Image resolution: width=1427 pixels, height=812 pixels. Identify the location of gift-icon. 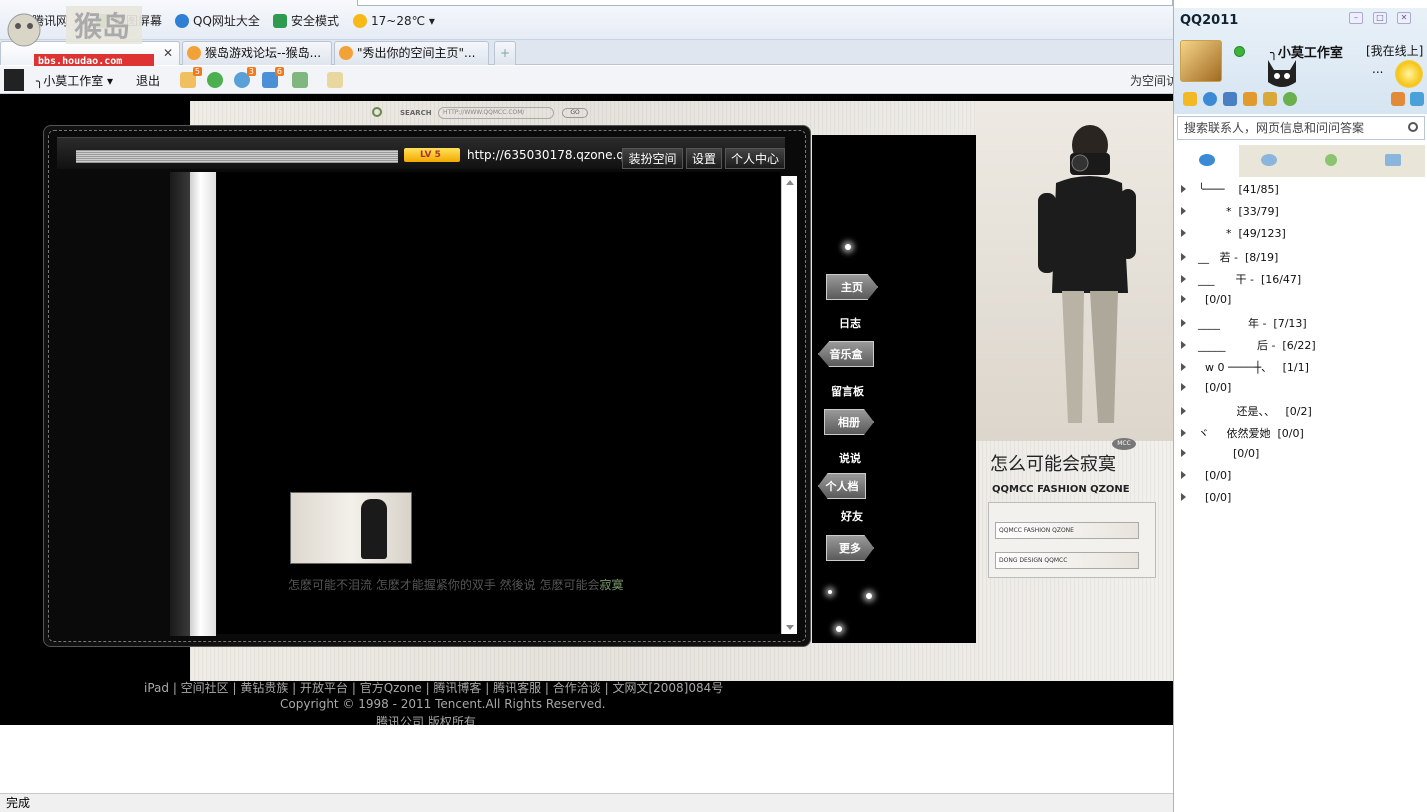
(1270, 99).